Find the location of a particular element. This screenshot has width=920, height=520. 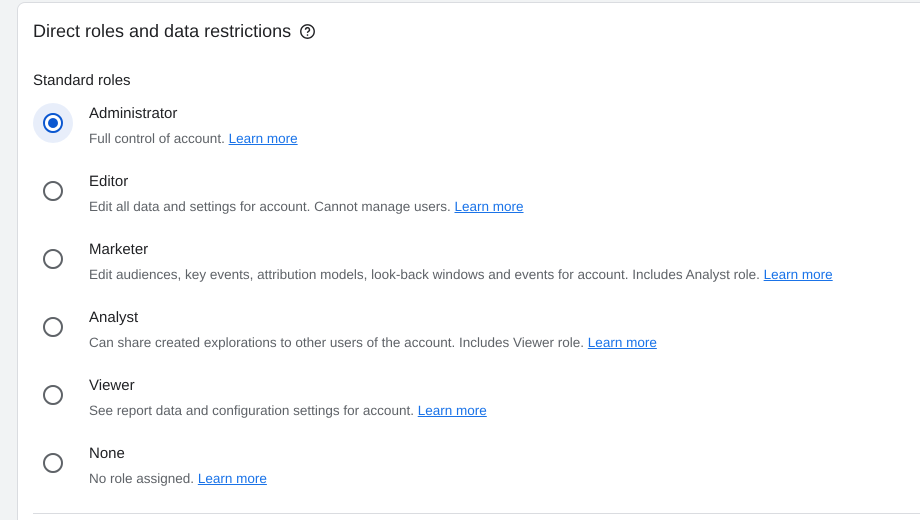

section-title: Direct roles and data restrictions is located at coordinates (162, 31).